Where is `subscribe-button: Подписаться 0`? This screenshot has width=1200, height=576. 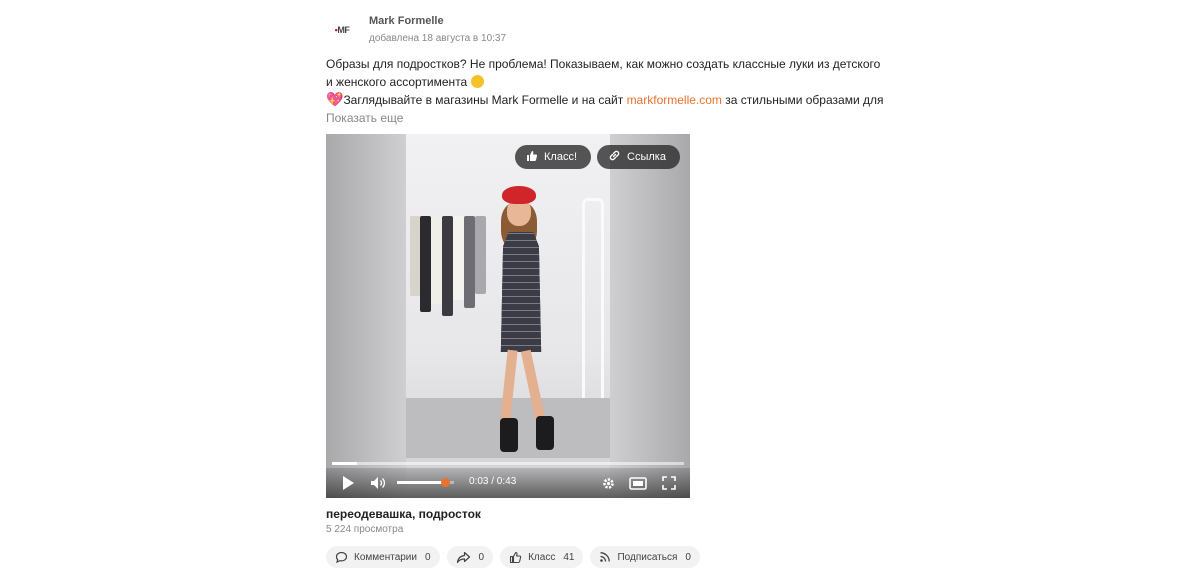 subscribe-button: Подписаться 0 is located at coordinates (645, 557).